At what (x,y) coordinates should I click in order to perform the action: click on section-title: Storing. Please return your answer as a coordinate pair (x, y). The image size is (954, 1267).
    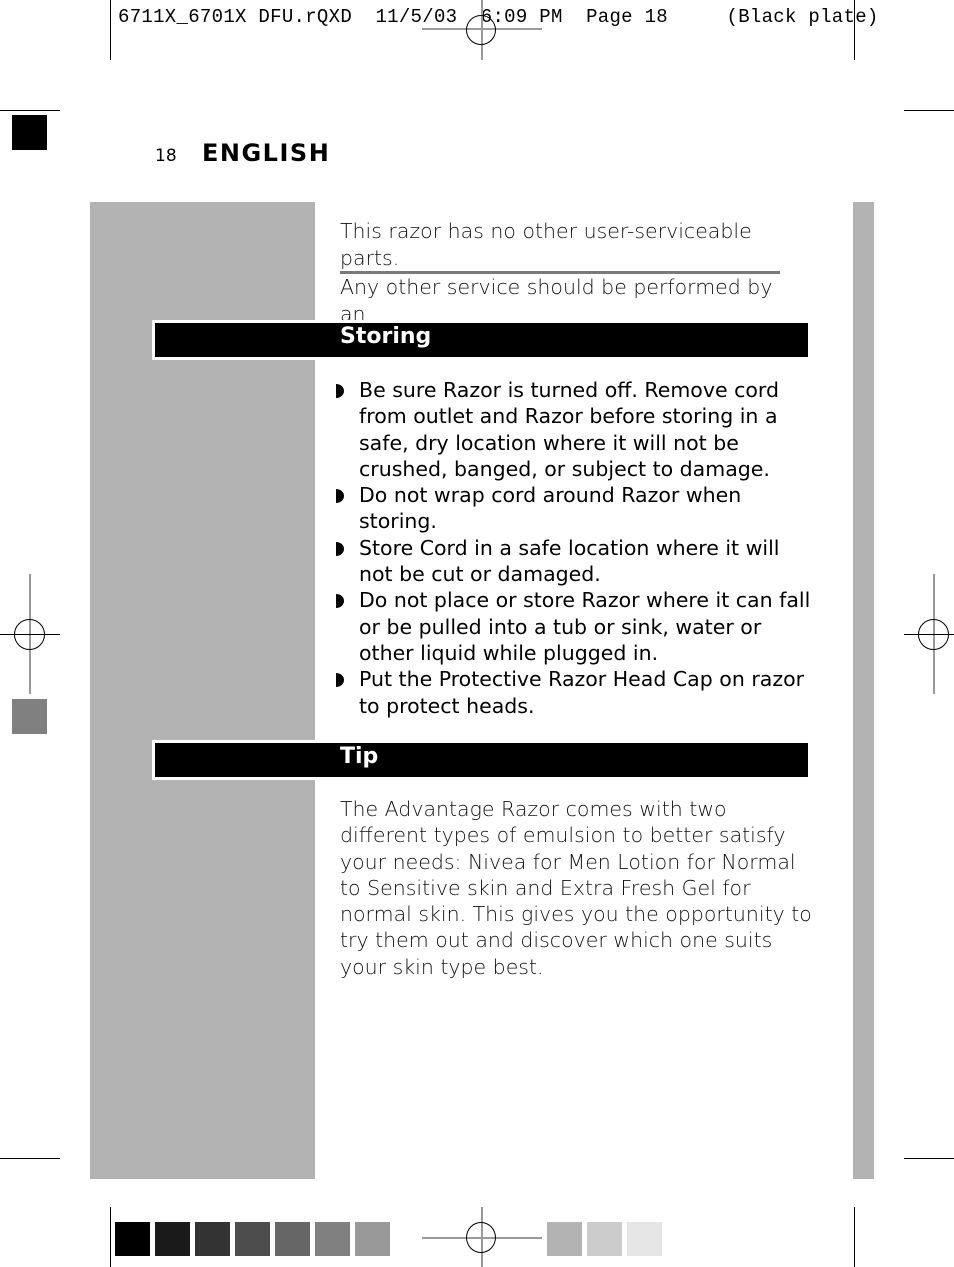
    Looking at the image, I should click on (386, 336).